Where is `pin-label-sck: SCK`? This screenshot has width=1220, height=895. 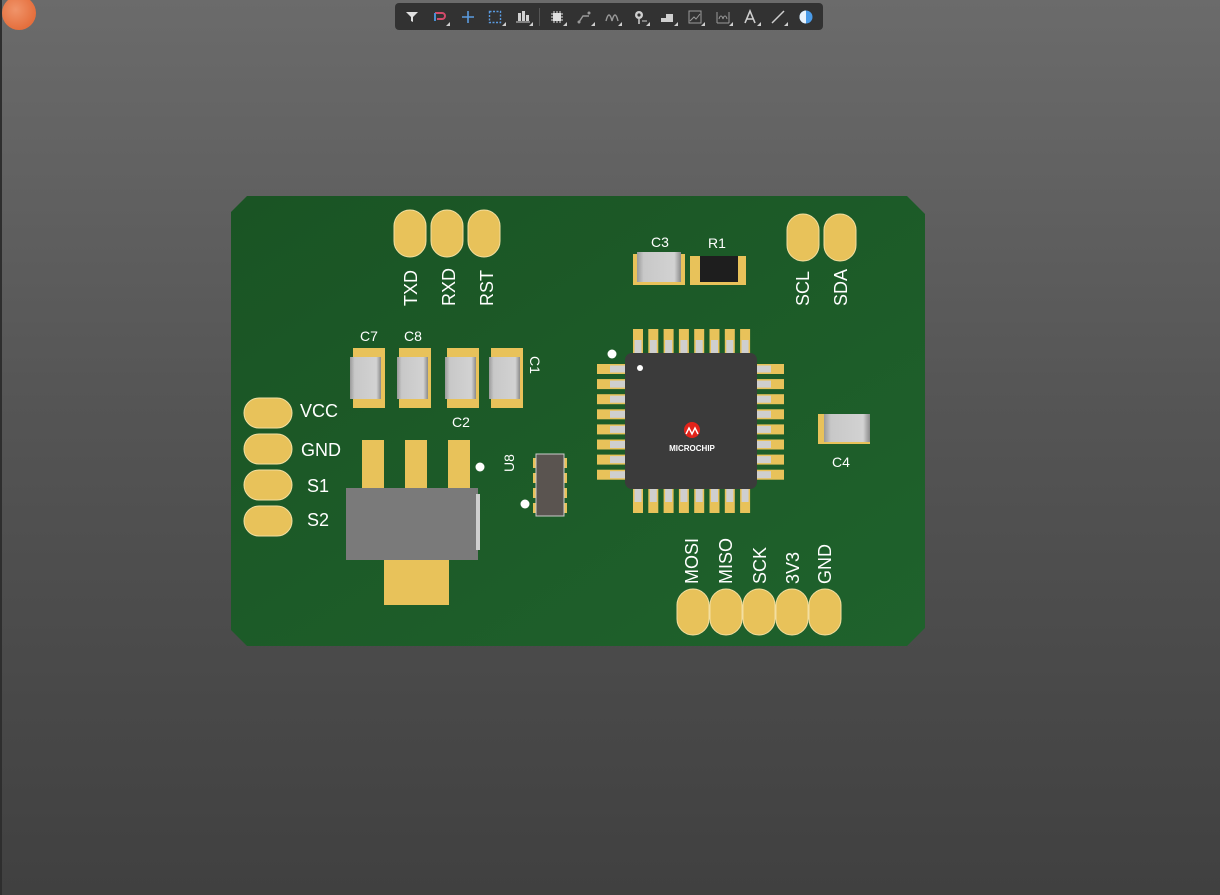
pin-label-sck: SCK is located at coordinates (760, 565).